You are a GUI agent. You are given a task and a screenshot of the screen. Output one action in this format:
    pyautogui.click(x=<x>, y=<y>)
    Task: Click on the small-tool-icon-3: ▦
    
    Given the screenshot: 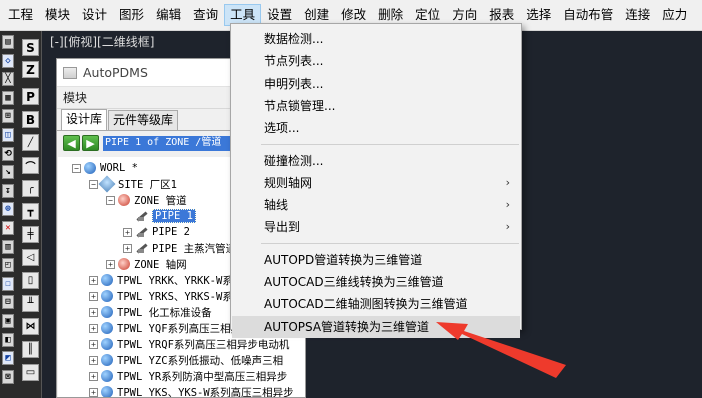 What is the action you would take?
    pyautogui.click(x=8, y=97)
    